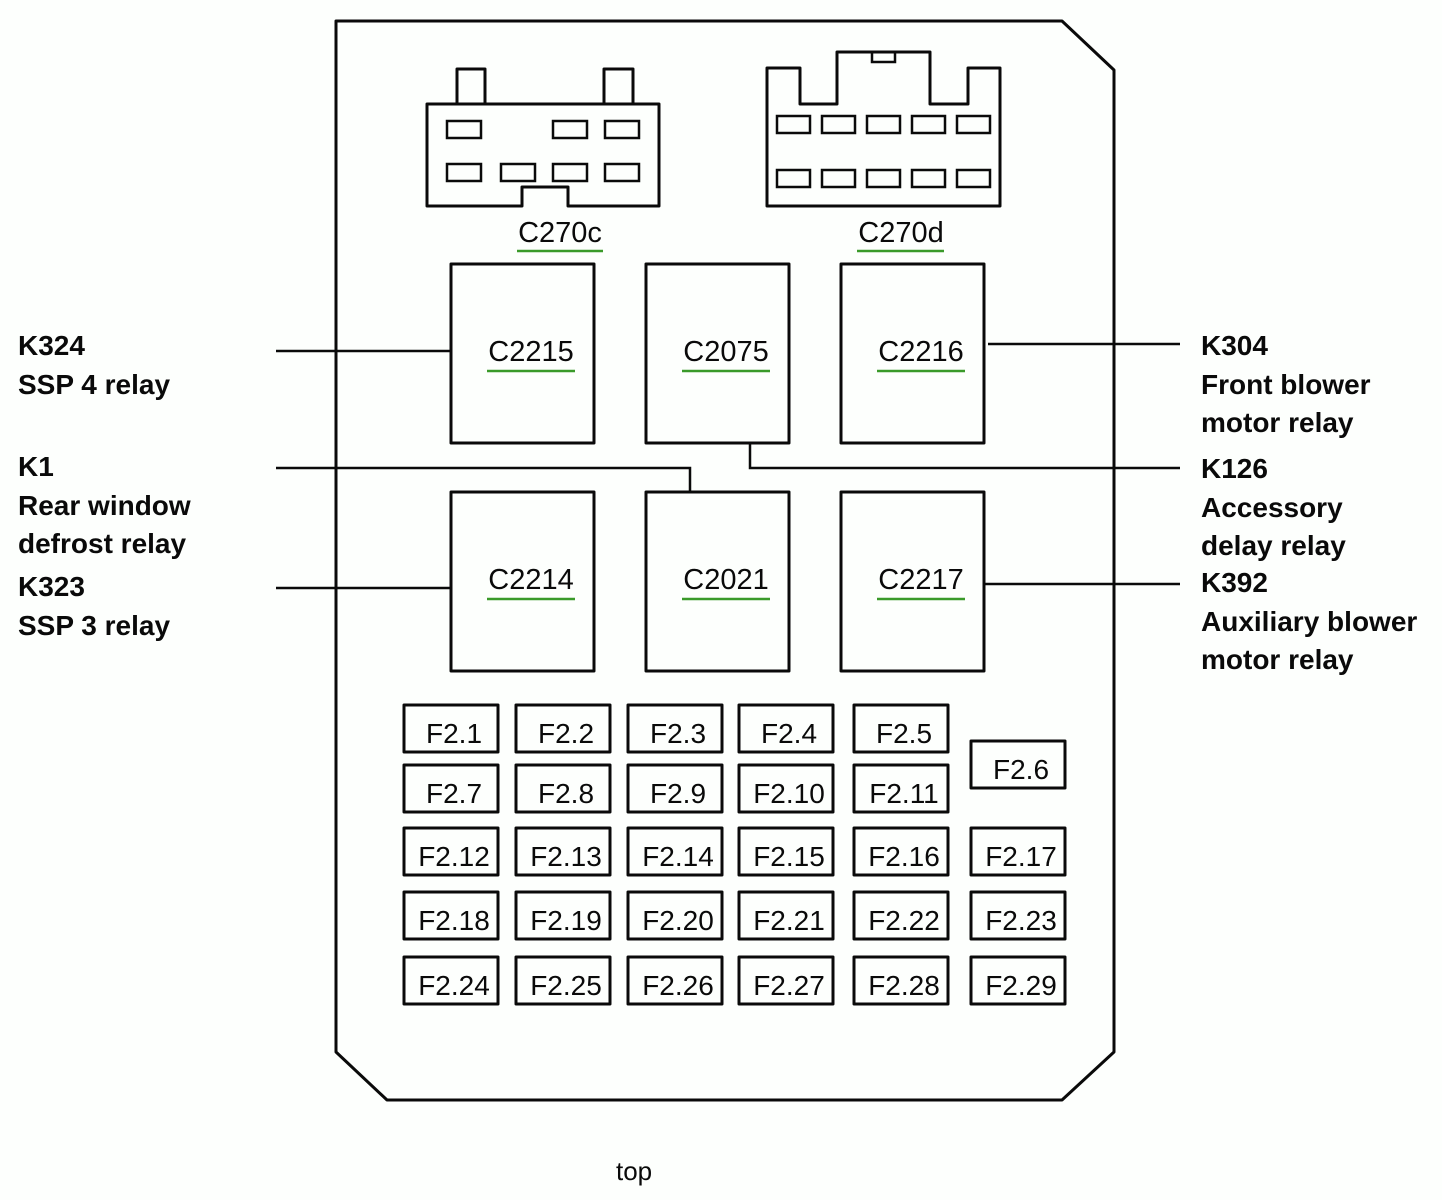  What do you see at coordinates (454, 985) in the screenshot?
I see `fuse-label: F2.24` at bounding box center [454, 985].